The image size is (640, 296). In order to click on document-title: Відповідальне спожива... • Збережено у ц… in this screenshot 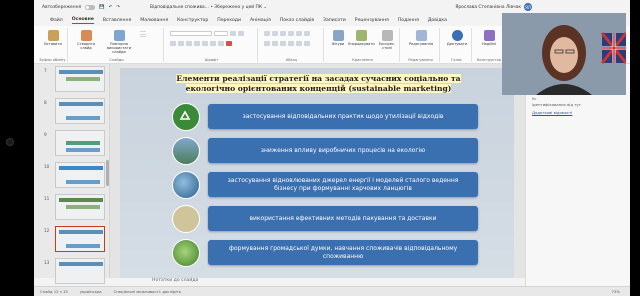, I will do `click(208, 7)`.